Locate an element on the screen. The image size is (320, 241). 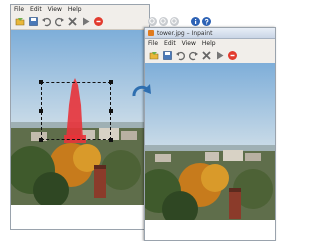
window-title: tower.jpg – Inpaint is located at coordinates (185, 33).